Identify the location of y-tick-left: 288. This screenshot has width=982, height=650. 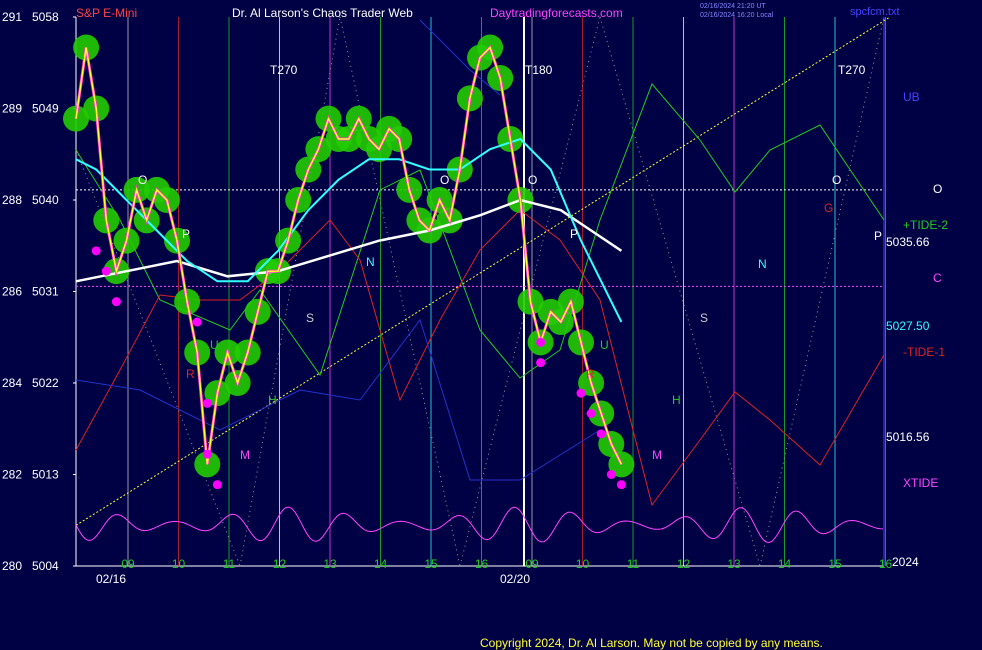
(12, 200).